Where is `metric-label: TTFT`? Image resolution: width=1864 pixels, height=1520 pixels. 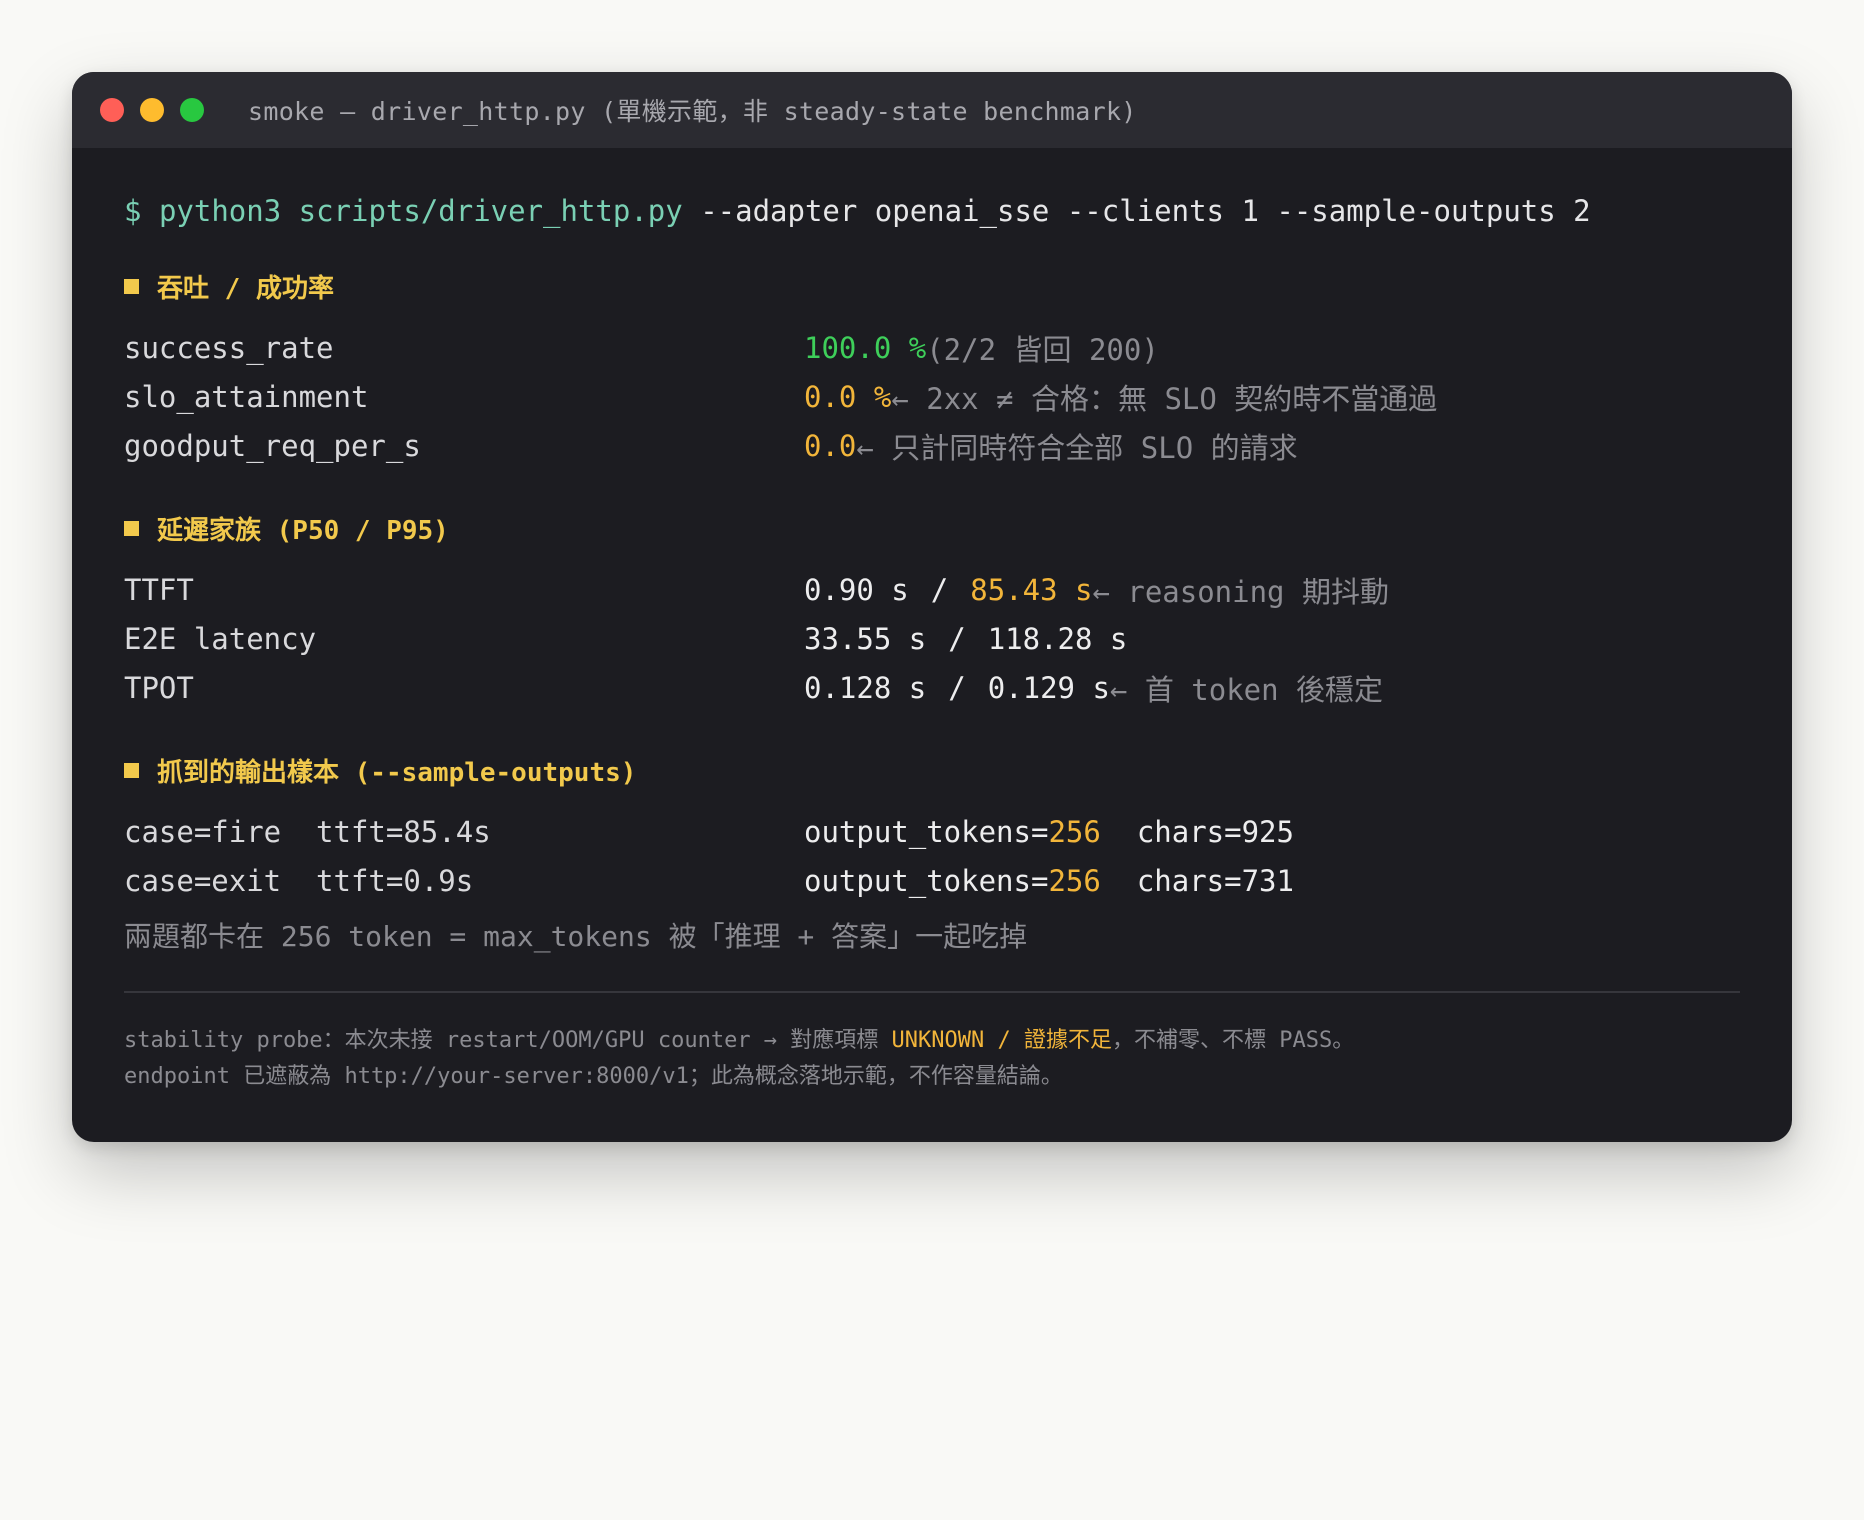 metric-label: TTFT is located at coordinates (159, 589).